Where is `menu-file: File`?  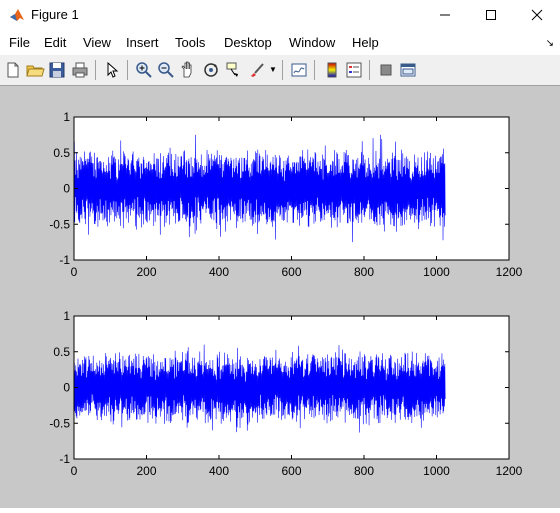
menu-file: File is located at coordinates (19, 42).